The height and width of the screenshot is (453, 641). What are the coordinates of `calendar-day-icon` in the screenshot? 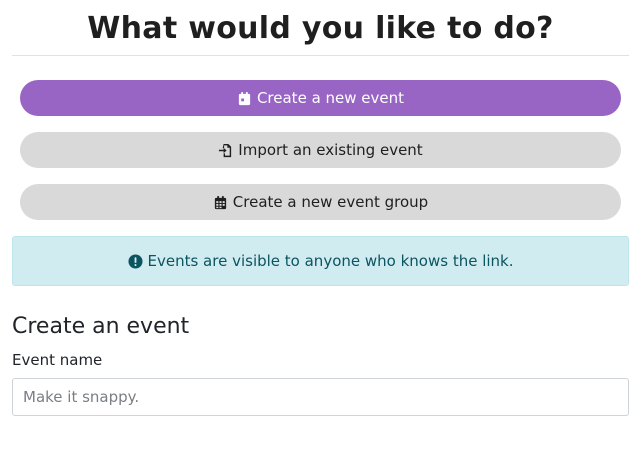 It's located at (244, 98).